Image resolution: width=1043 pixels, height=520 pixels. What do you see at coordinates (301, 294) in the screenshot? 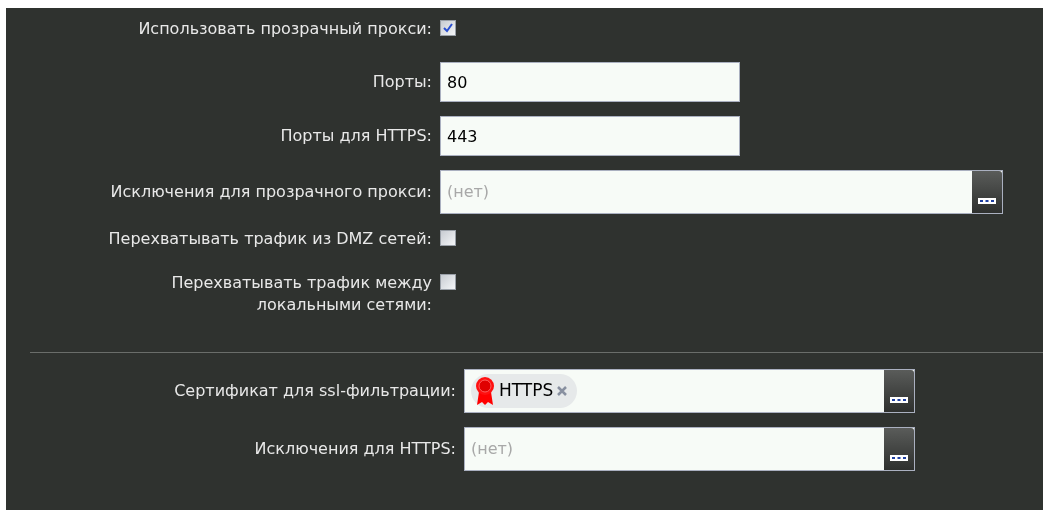
I see `field-label: Перехватывать трафик между локальными сетями:` at bounding box center [301, 294].